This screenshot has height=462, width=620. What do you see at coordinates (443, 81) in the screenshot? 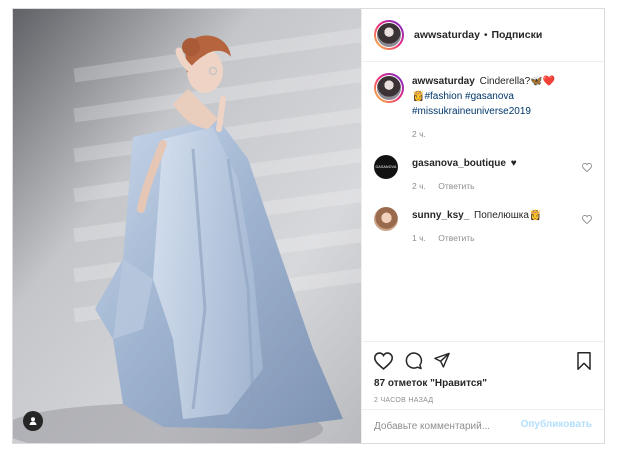
I see `caption-username: awwsaturday` at bounding box center [443, 81].